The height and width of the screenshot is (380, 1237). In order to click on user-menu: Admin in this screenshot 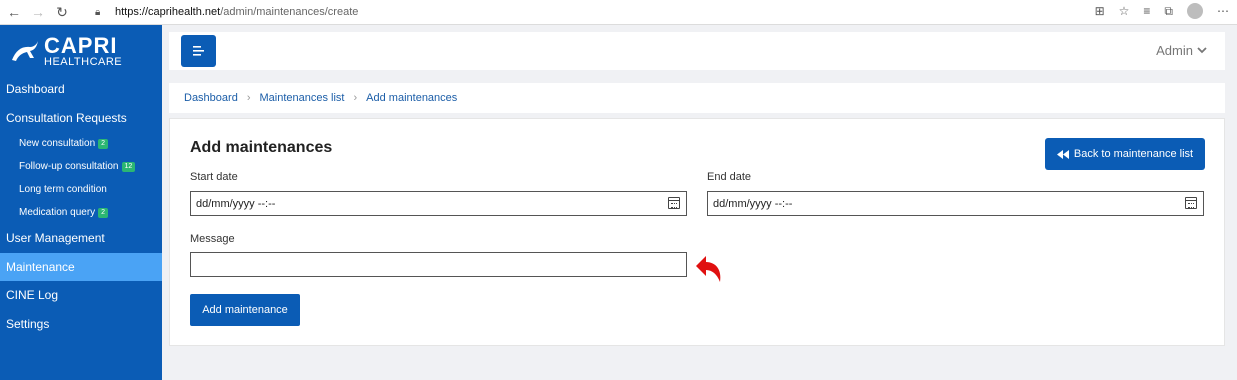, I will do `click(1181, 50)`.